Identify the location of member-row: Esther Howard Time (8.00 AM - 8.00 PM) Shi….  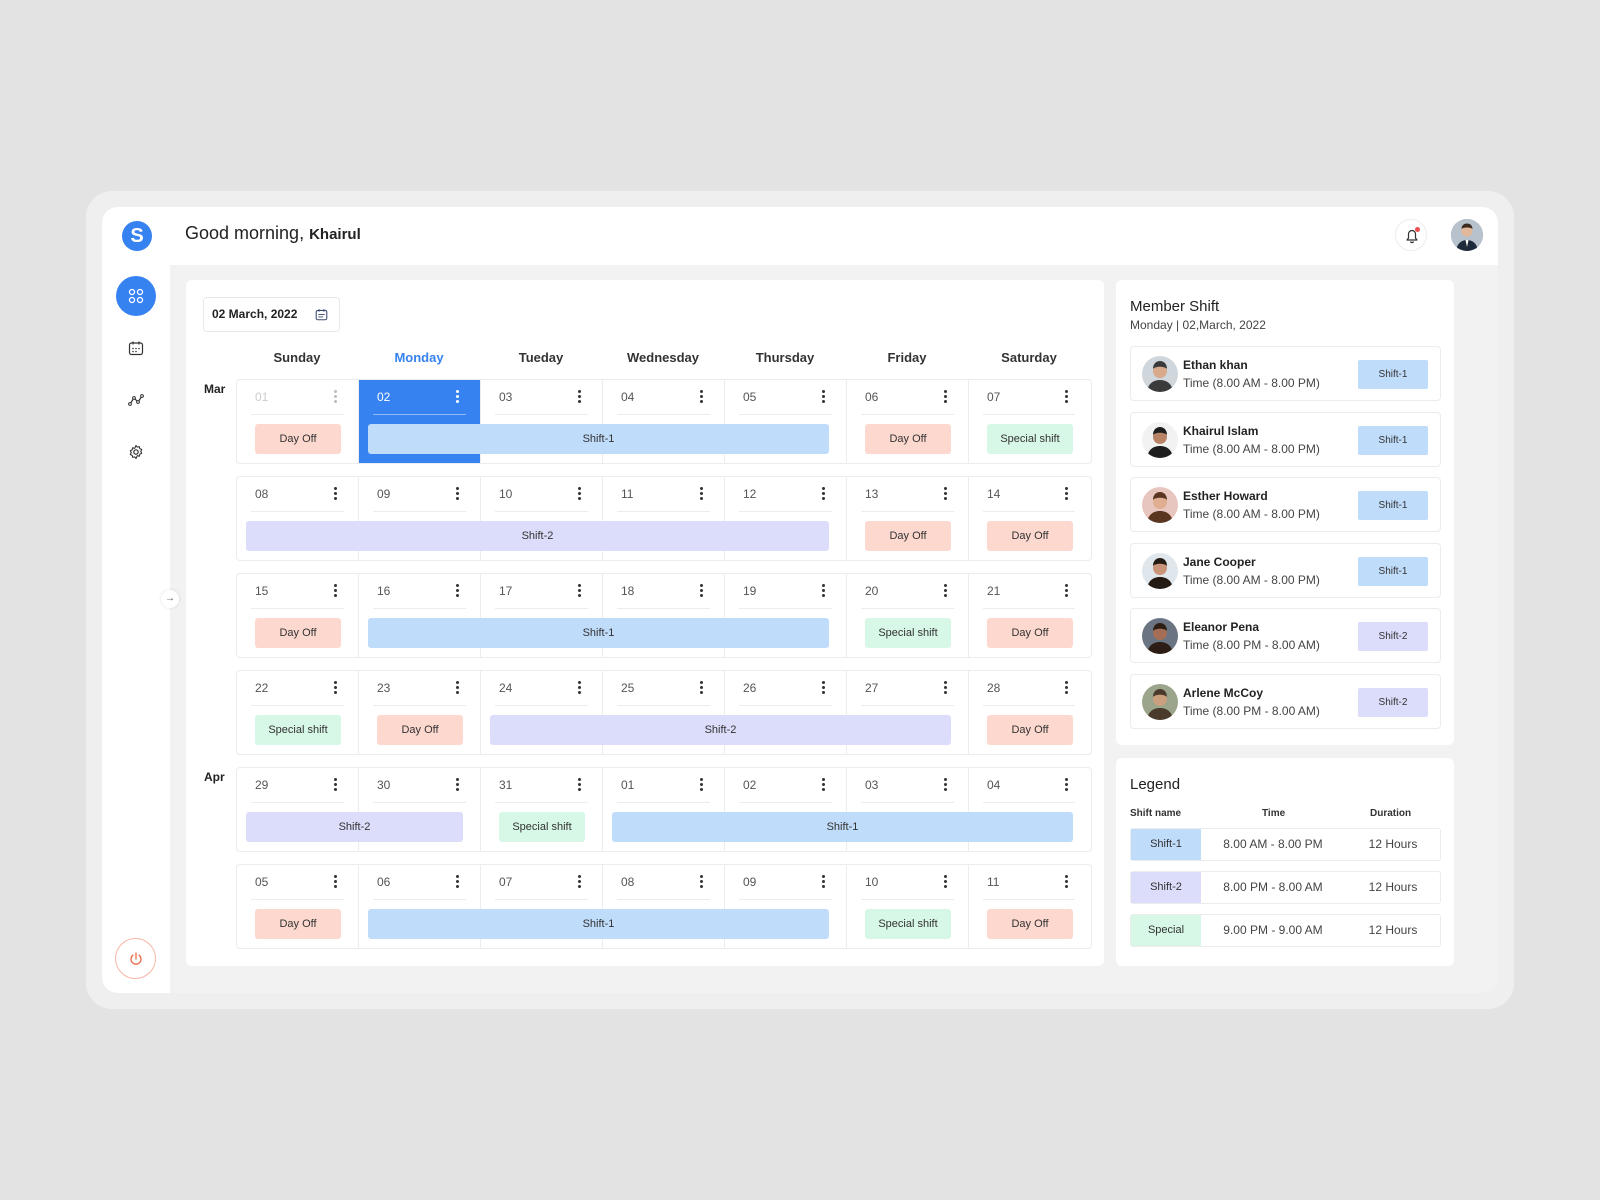
(1285, 505).